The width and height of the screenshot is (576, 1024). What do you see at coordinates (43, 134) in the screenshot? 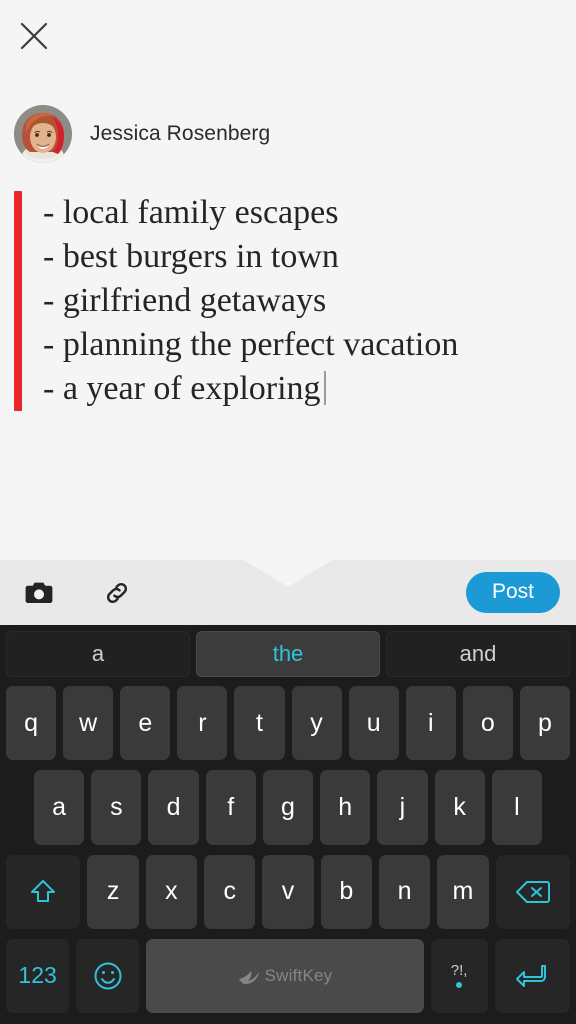
I see `avatar` at bounding box center [43, 134].